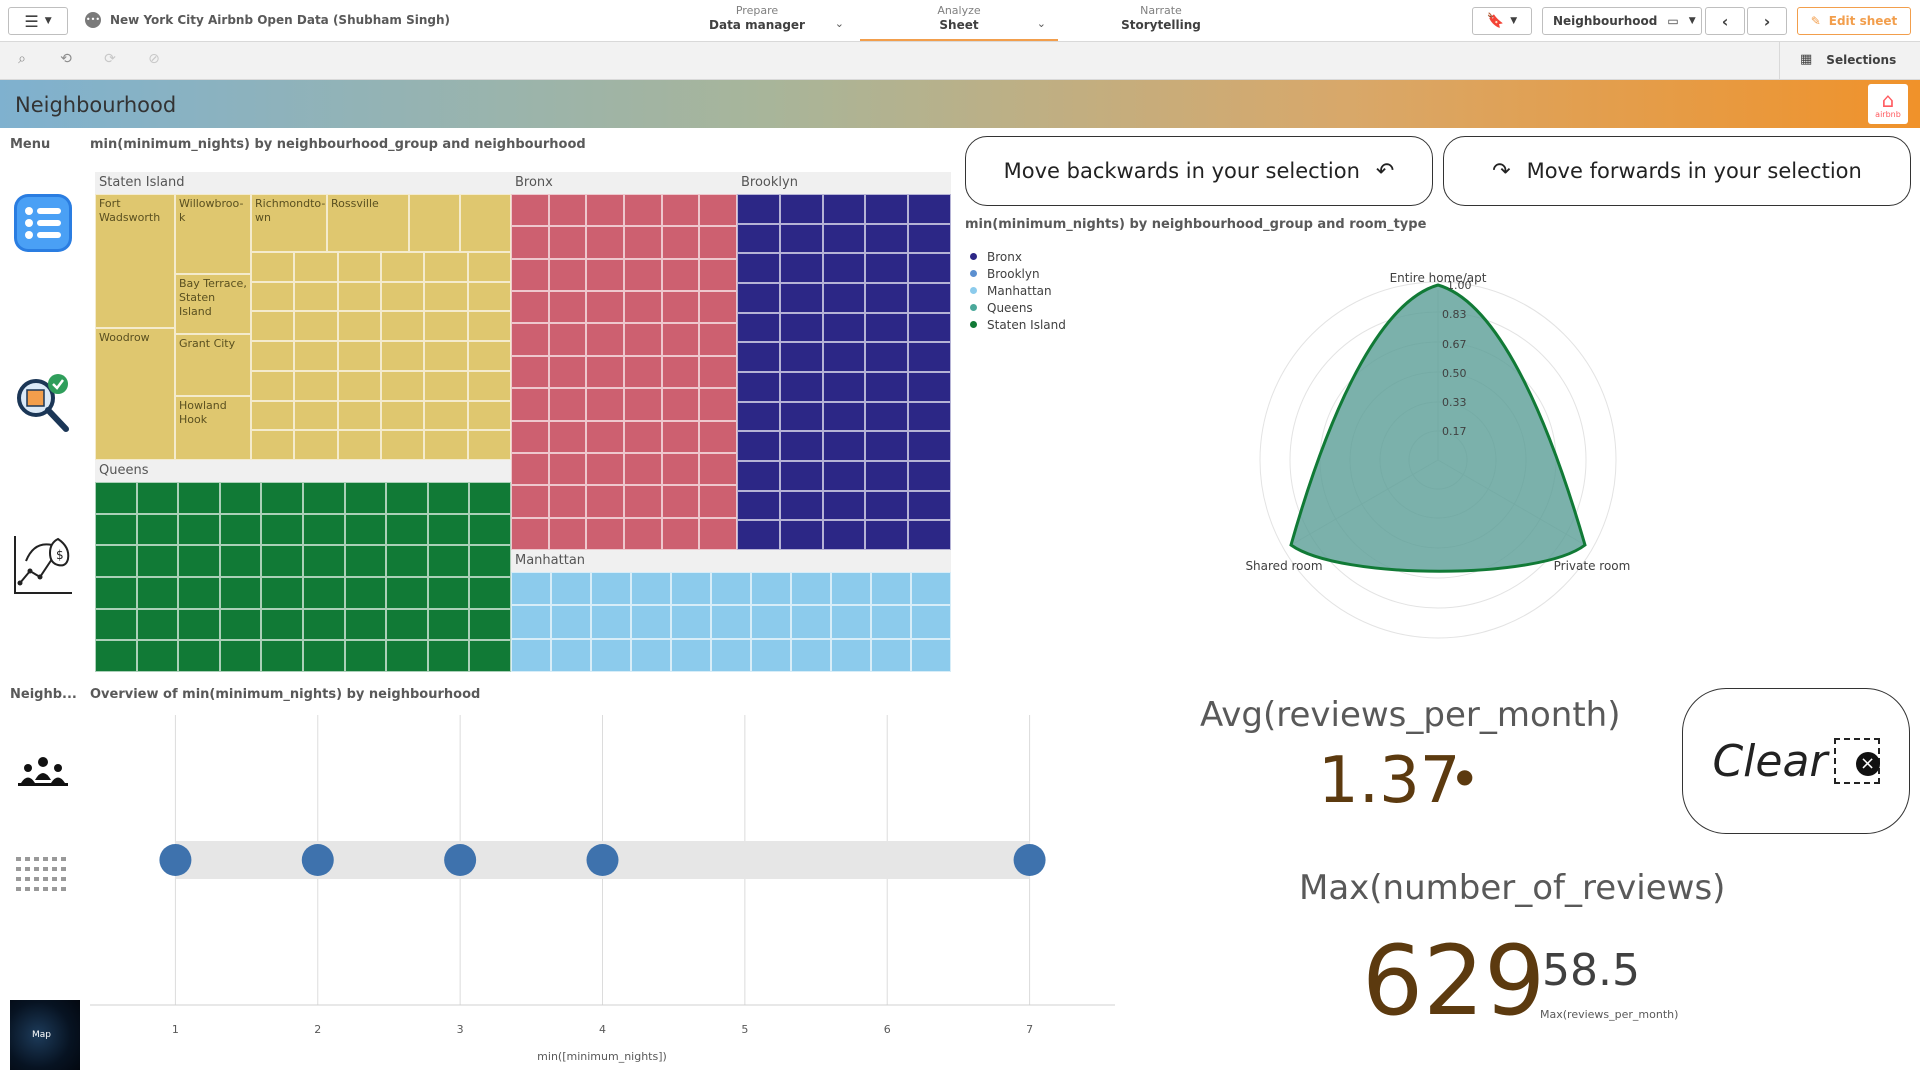 The width and height of the screenshot is (1920, 1080). I want to click on step-back-icon: ⟲, so click(66, 61).